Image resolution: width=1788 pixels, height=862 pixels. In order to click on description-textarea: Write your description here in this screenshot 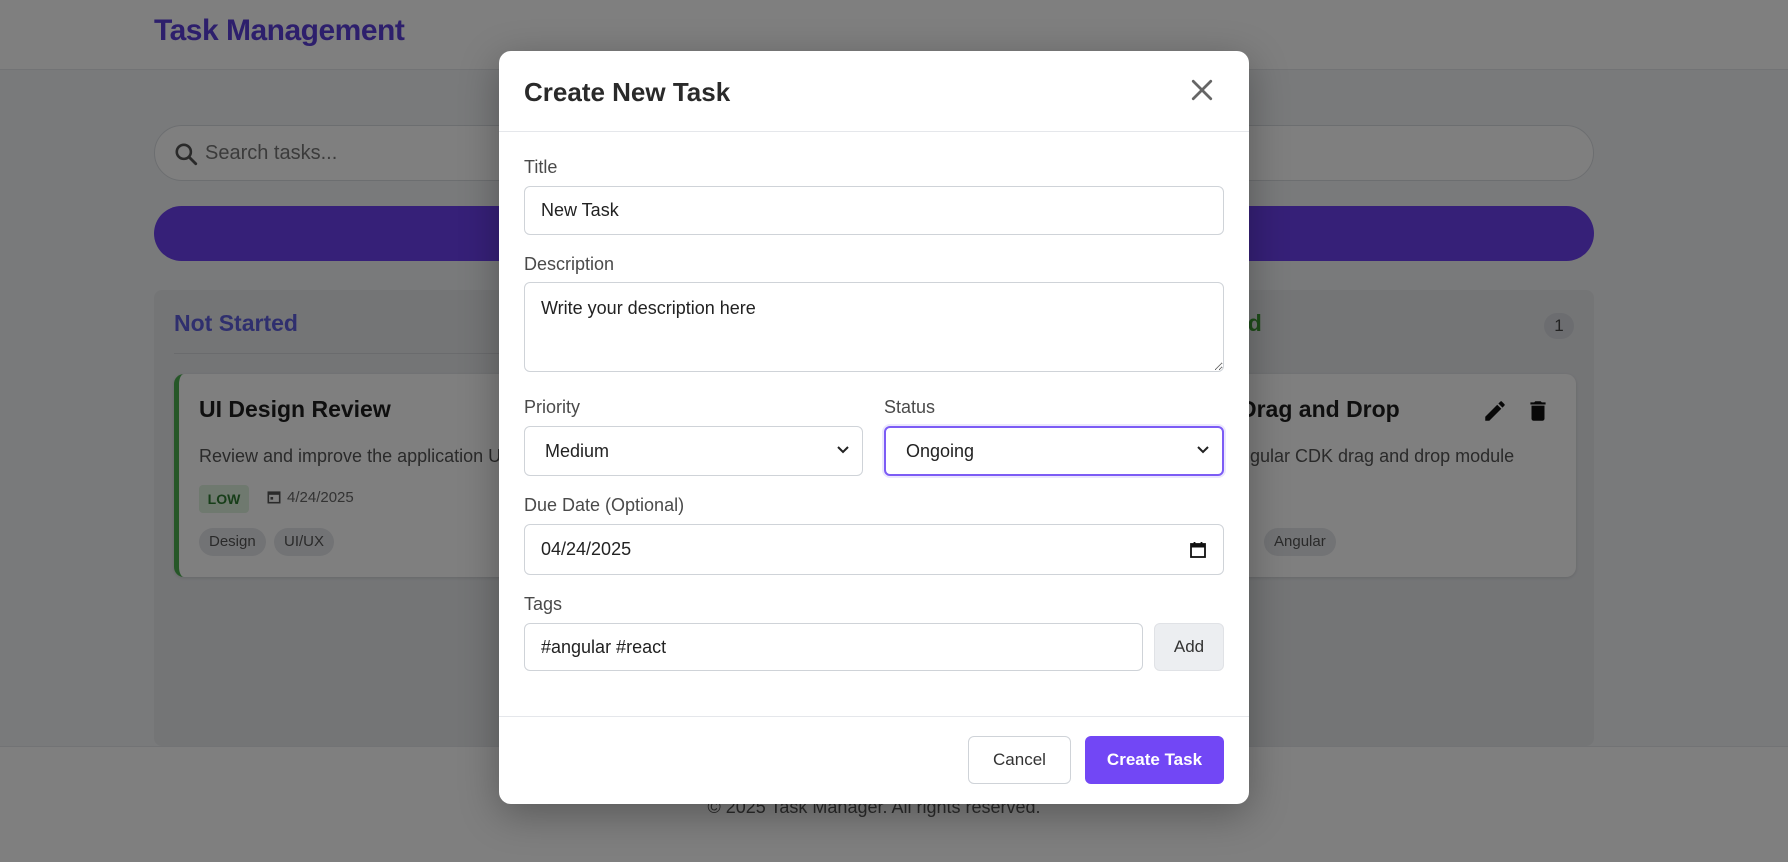, I will do `click(874, 327)`.